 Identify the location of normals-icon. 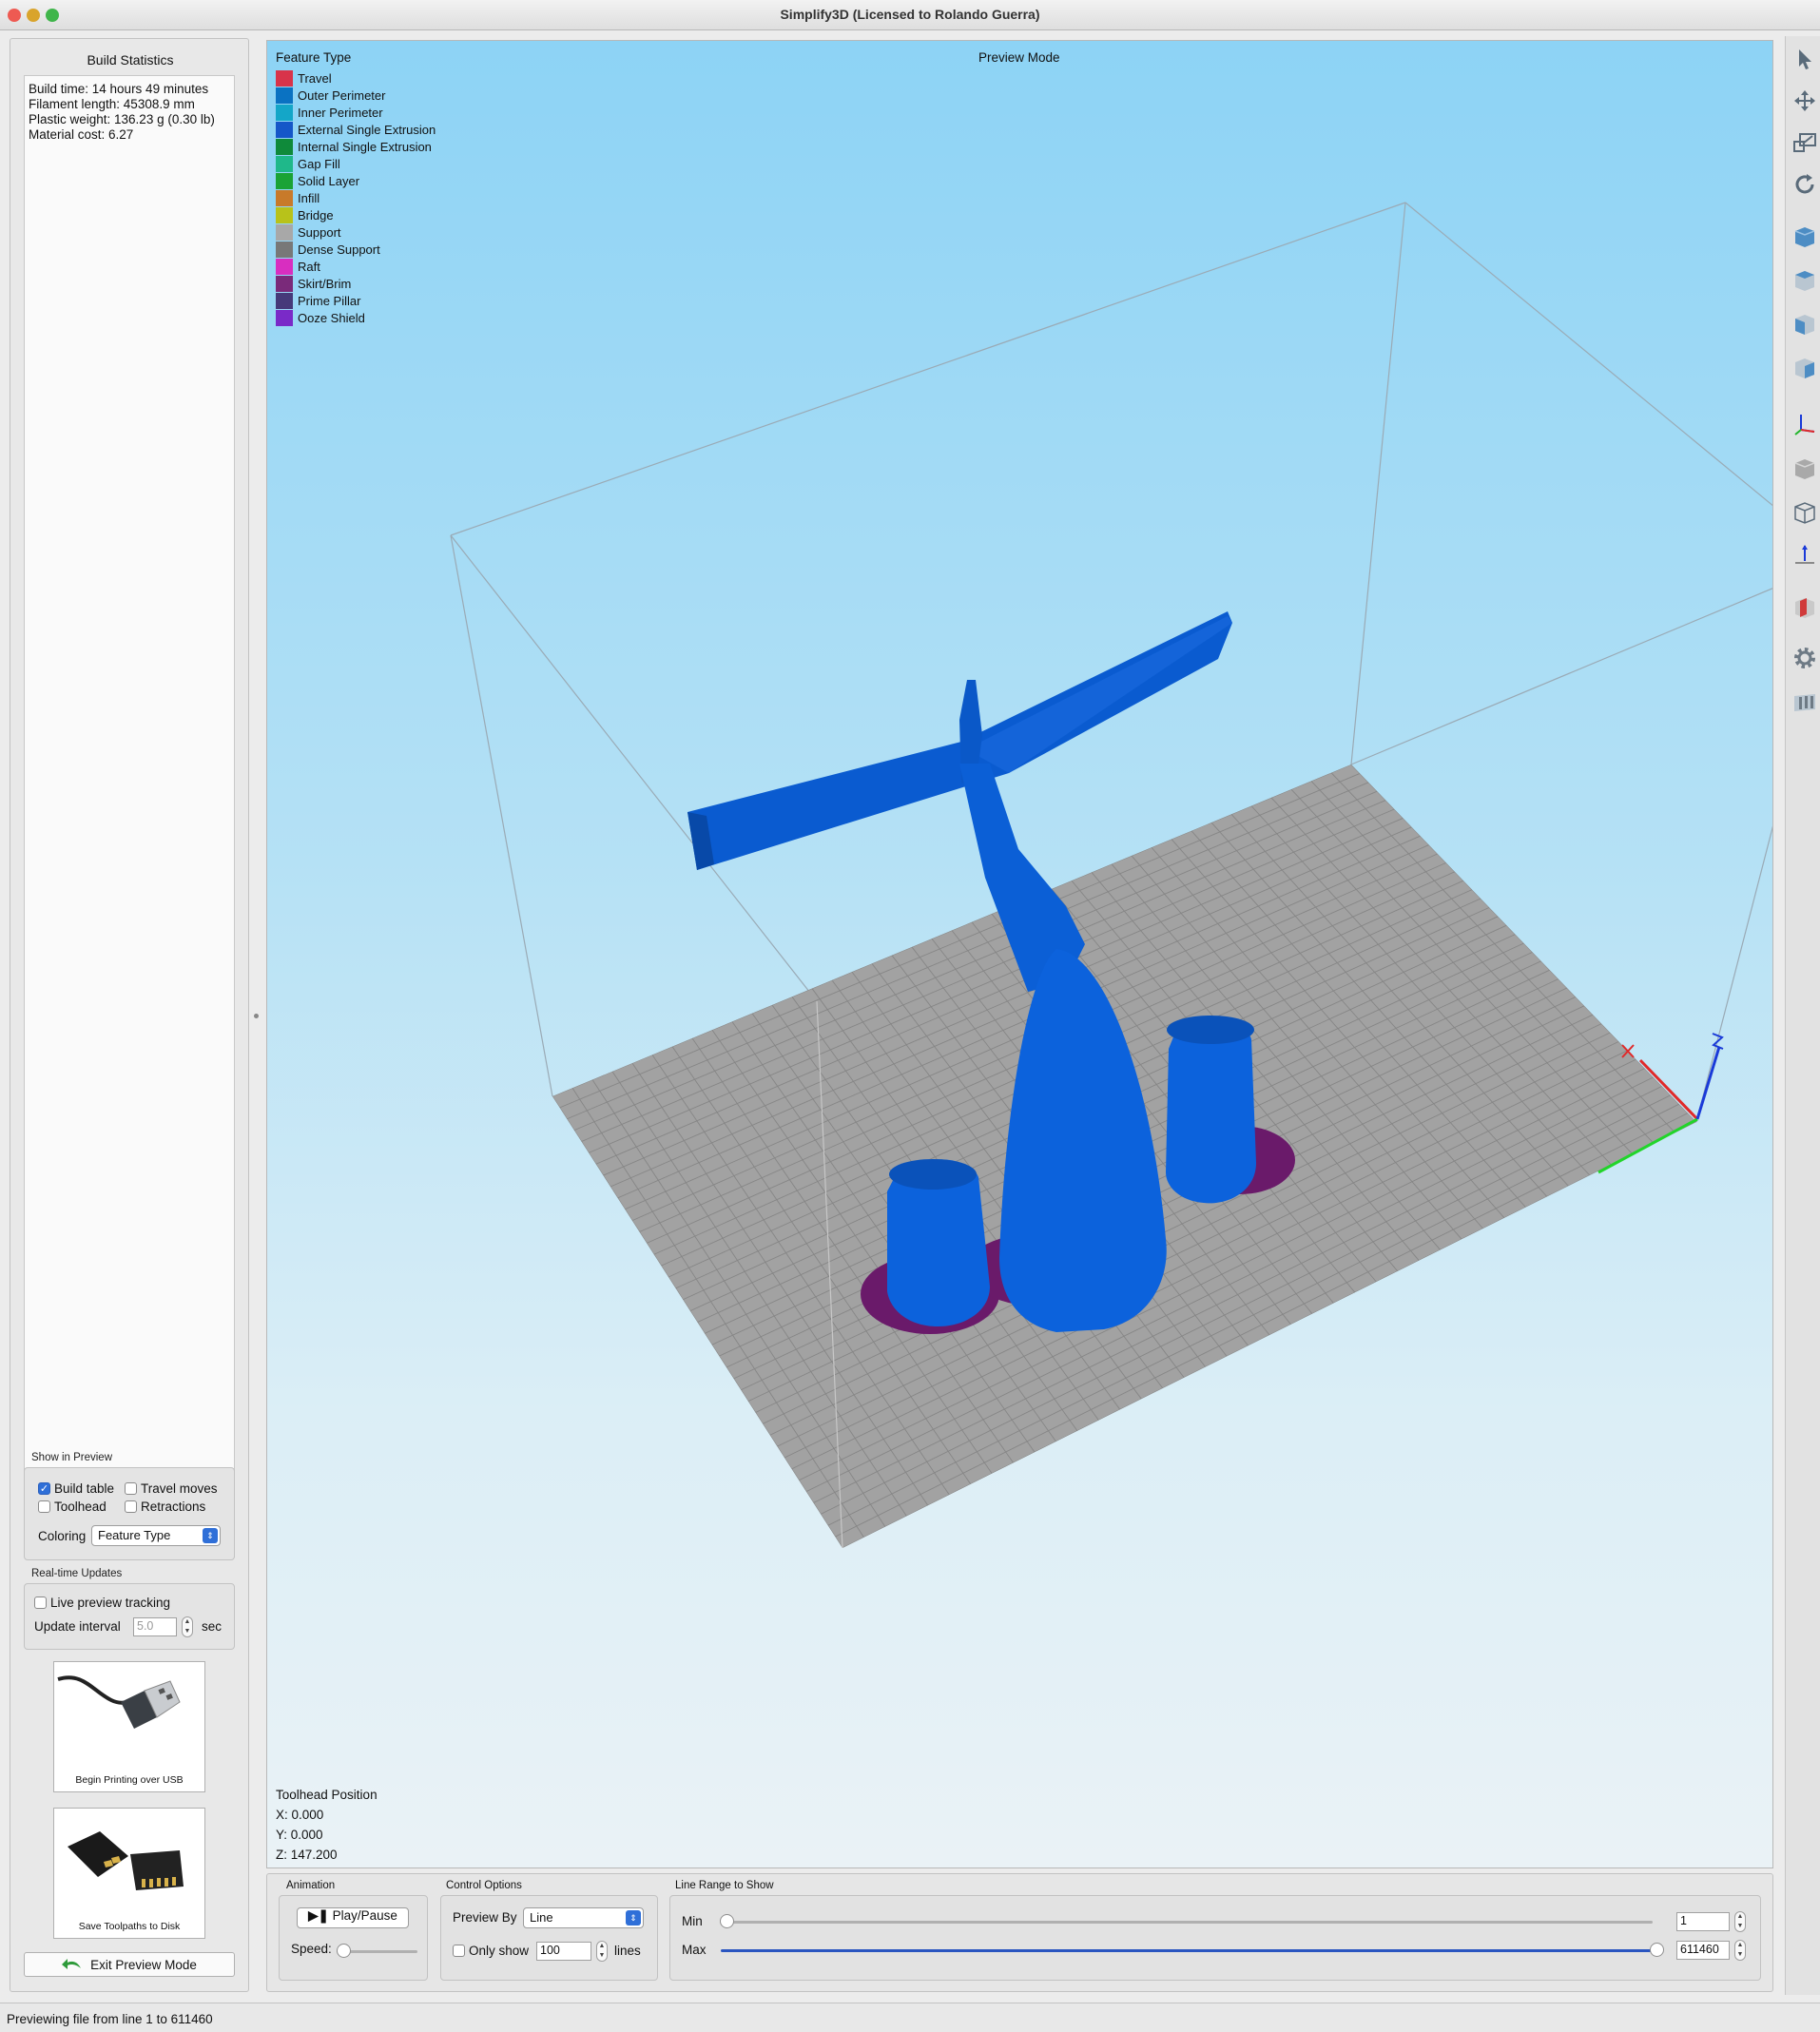
(1805, 555).